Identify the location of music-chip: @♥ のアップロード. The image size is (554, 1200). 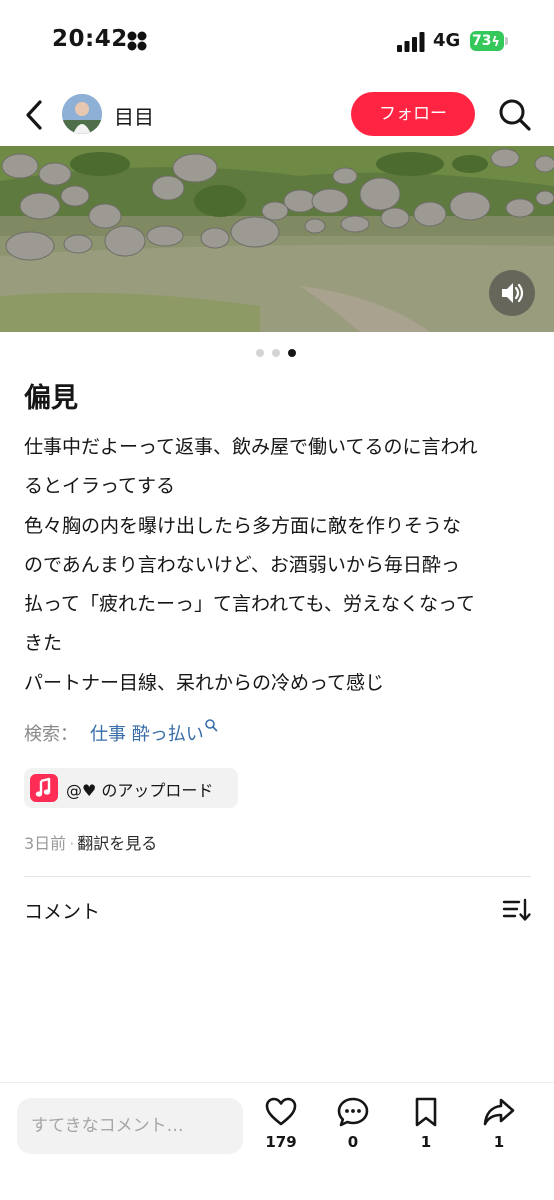
(131, 788).